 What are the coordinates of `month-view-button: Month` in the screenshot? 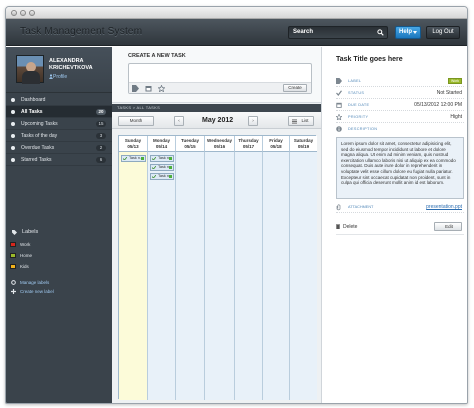 It's located at (136, 121).